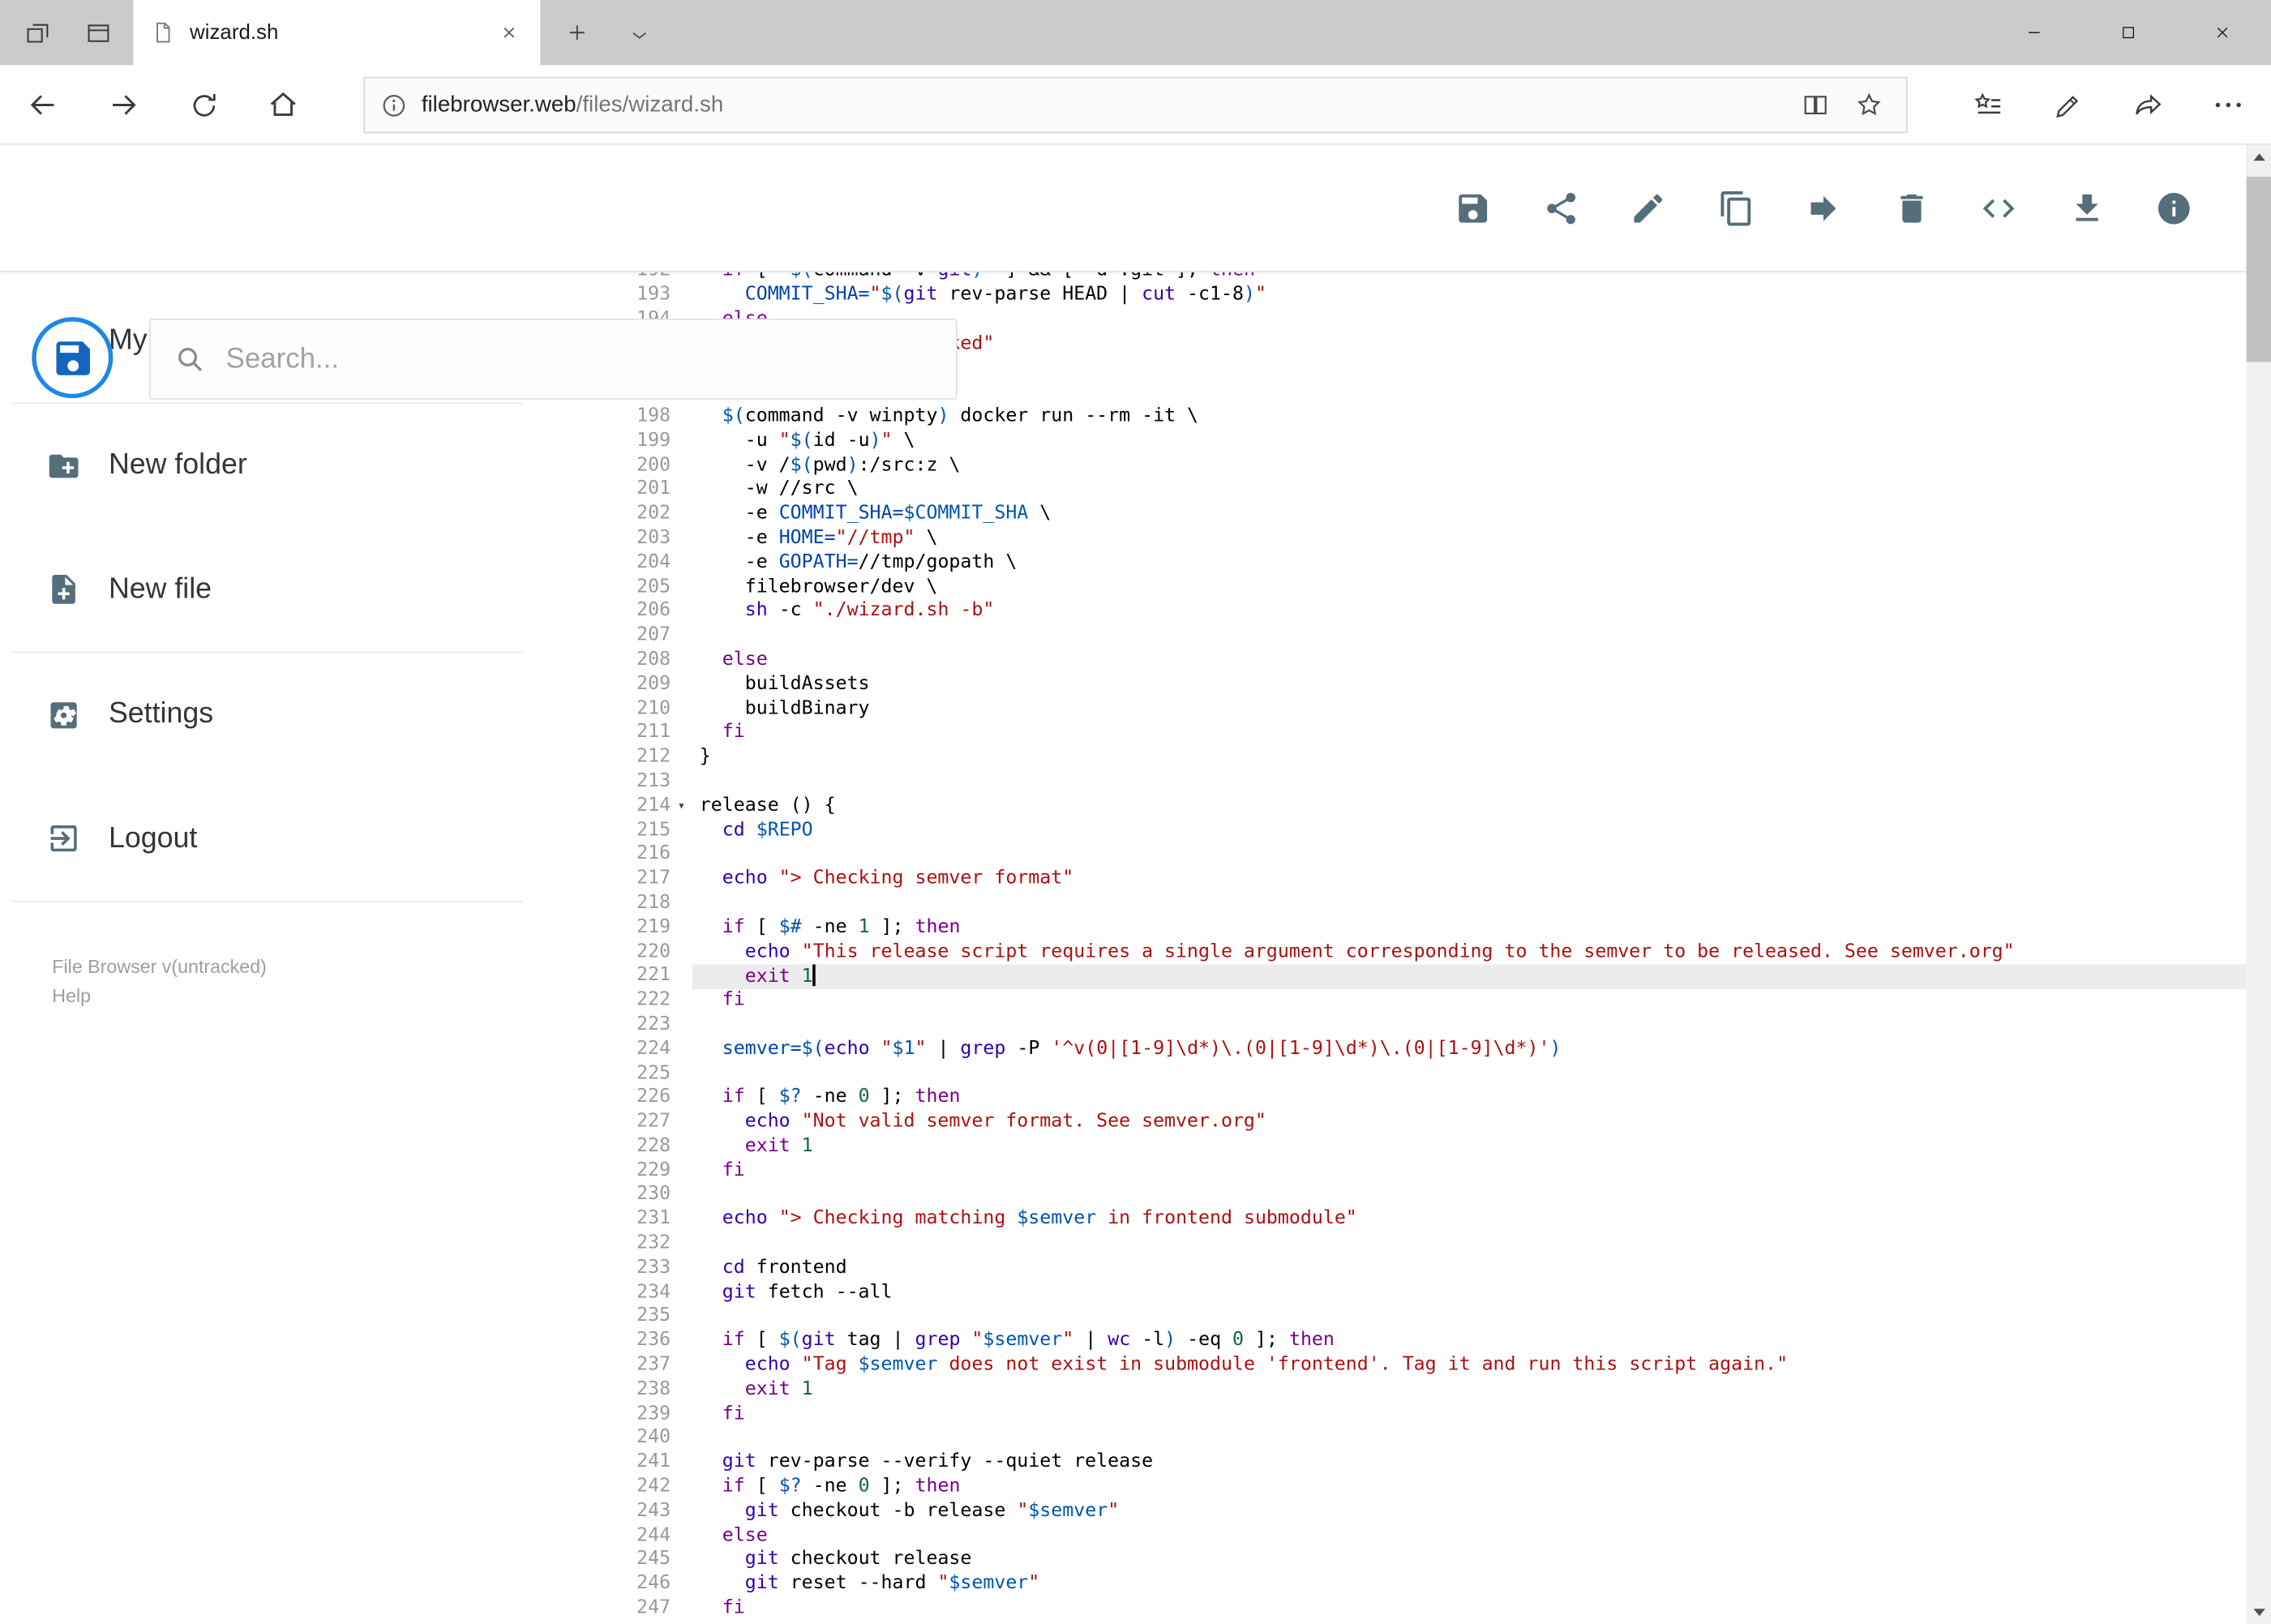 The width and height of the screenshot is (2271, 1624). I want to click on code-line-200: 200 -v /$(pwd):/src:z \, so click(1427, 466).